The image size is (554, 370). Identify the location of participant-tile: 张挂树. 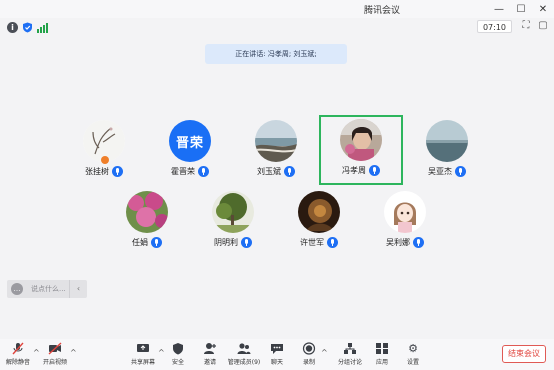
(104, 151).